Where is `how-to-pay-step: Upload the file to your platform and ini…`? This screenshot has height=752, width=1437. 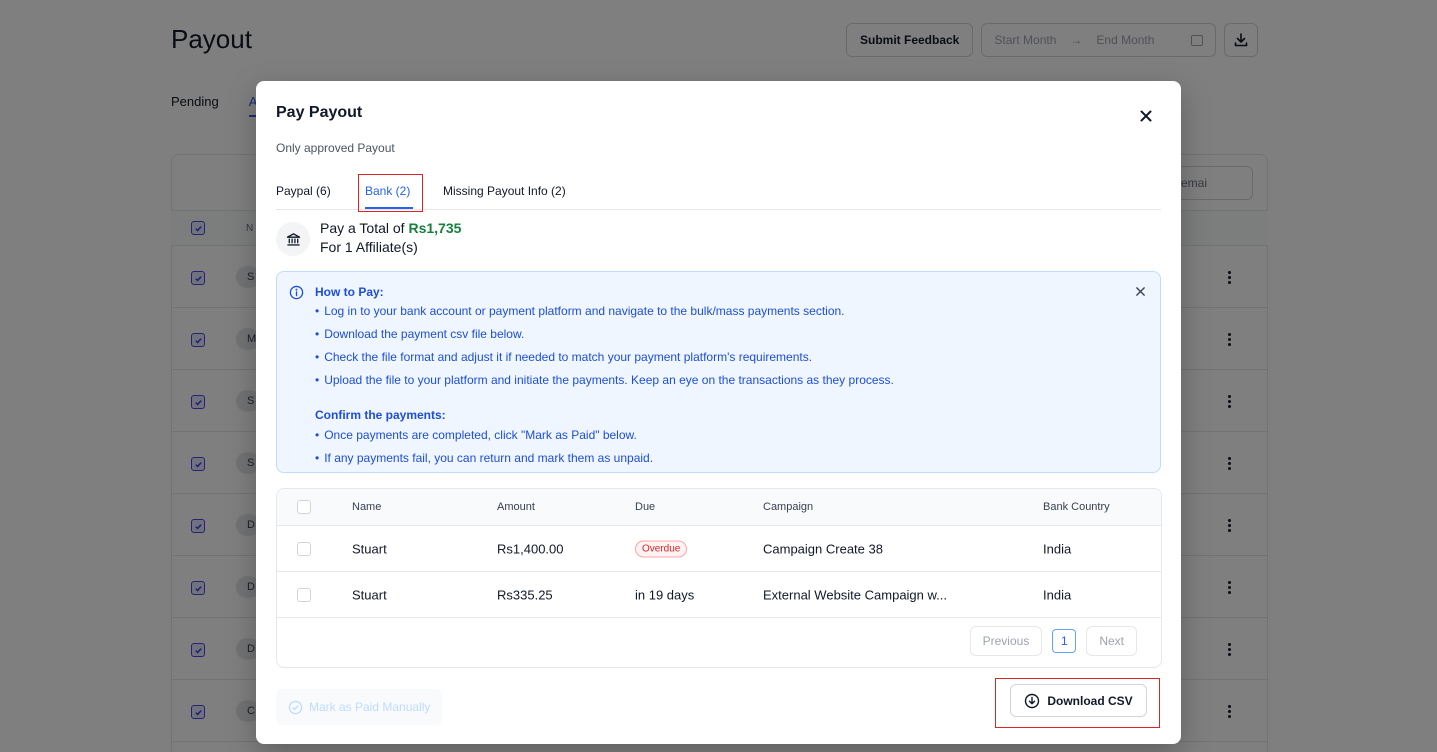 how-to-pay-step: Upload the file to your platform and ini… is located at coordinates (604, 380).